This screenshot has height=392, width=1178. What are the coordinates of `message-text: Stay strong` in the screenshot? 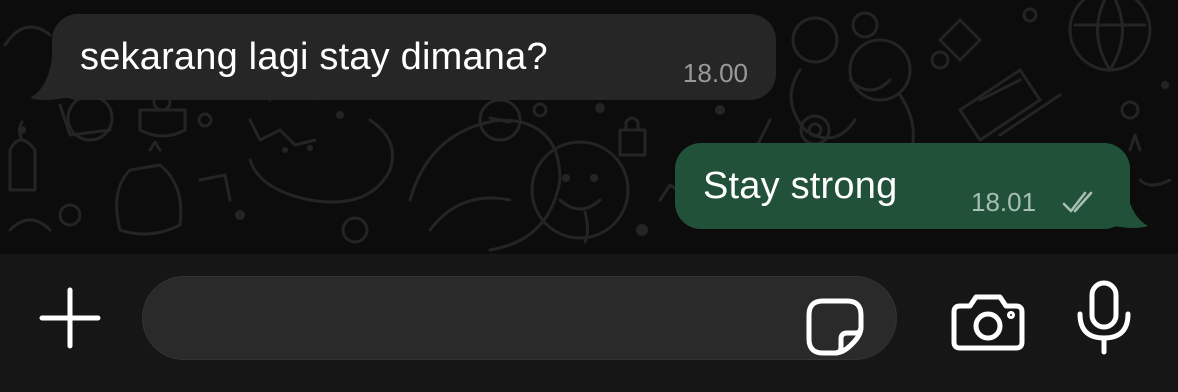 It's located at (800, 186).